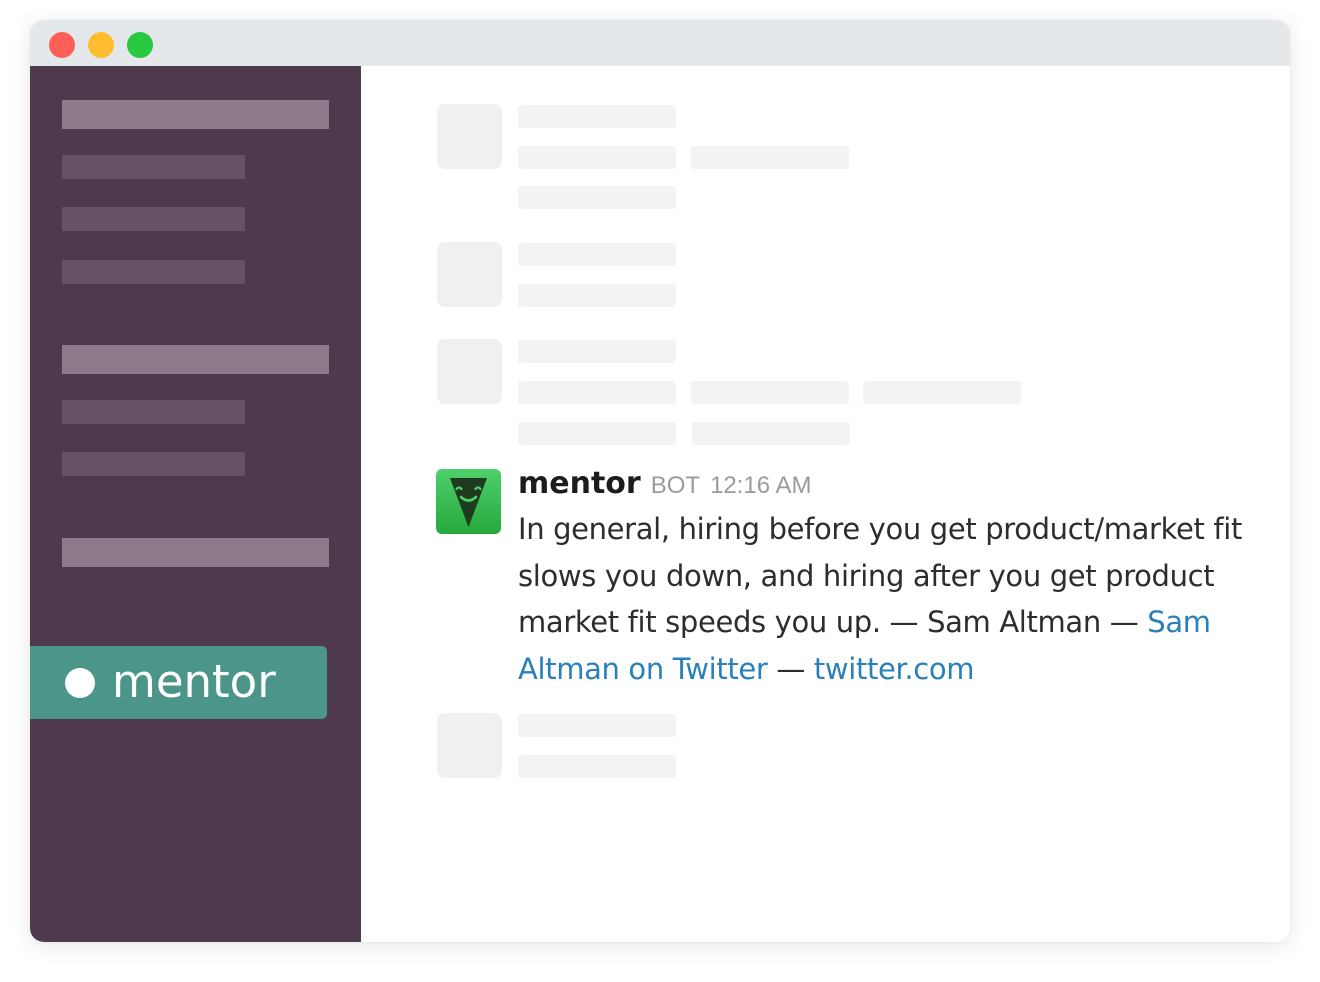  I want to click on zoom-window-button, so click(140, 45).